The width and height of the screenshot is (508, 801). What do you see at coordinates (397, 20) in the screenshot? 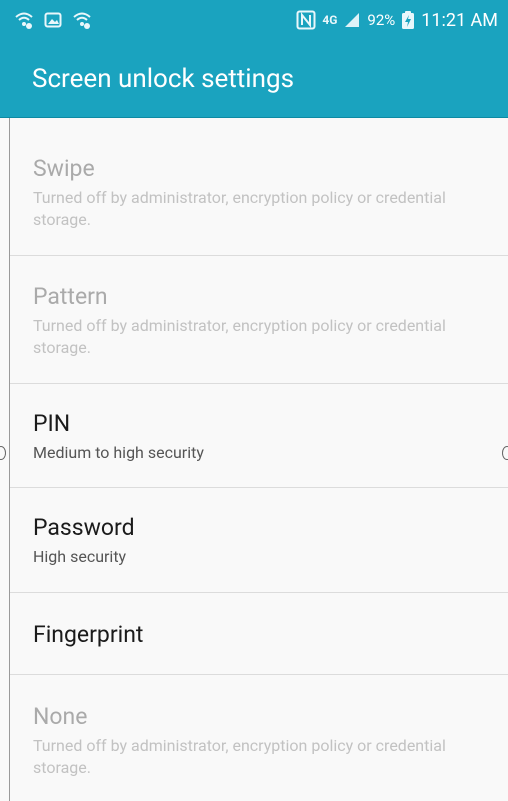
I see `status-right-icons: 4G 92% 11:21 AM` at bounding box center [397, 20].